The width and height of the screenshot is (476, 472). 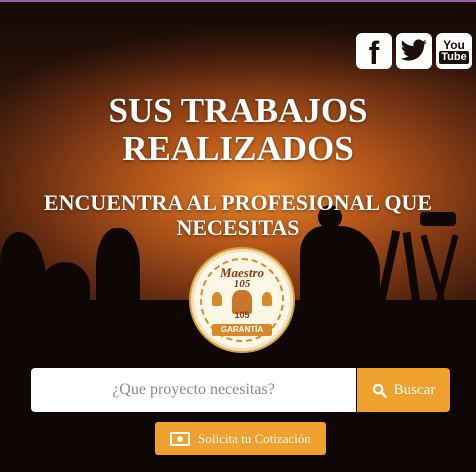 I want to click on badge-brand-number: 105, so click(x=242, y=284).